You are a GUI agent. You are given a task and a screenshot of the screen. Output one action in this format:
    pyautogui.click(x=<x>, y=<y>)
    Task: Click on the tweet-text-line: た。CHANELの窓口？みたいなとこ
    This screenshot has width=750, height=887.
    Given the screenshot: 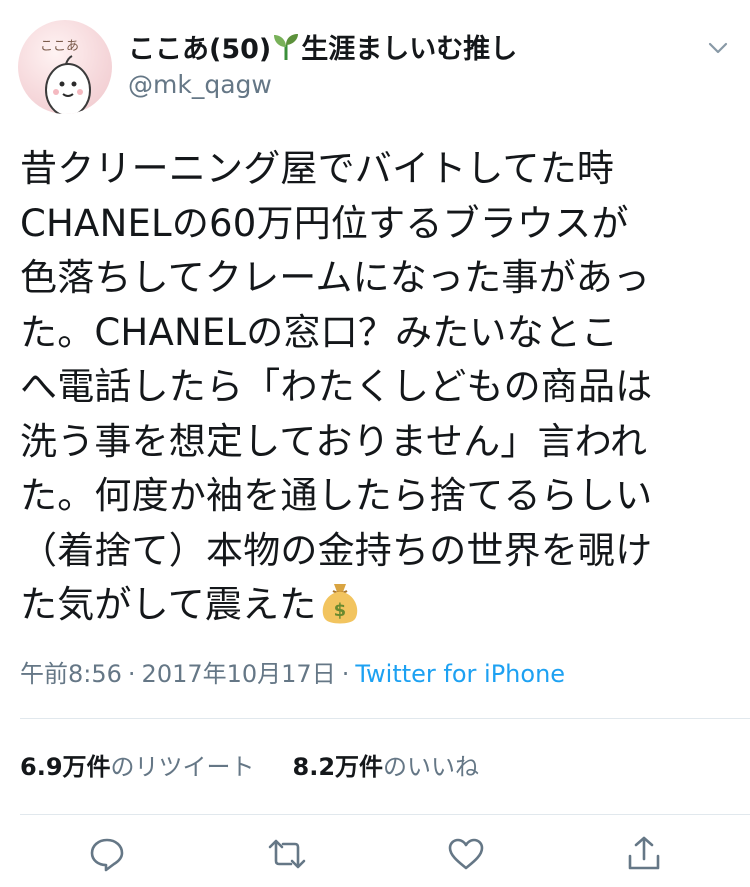 What is the action you would take?
    pyautogui.click(x=319, y=332)
    